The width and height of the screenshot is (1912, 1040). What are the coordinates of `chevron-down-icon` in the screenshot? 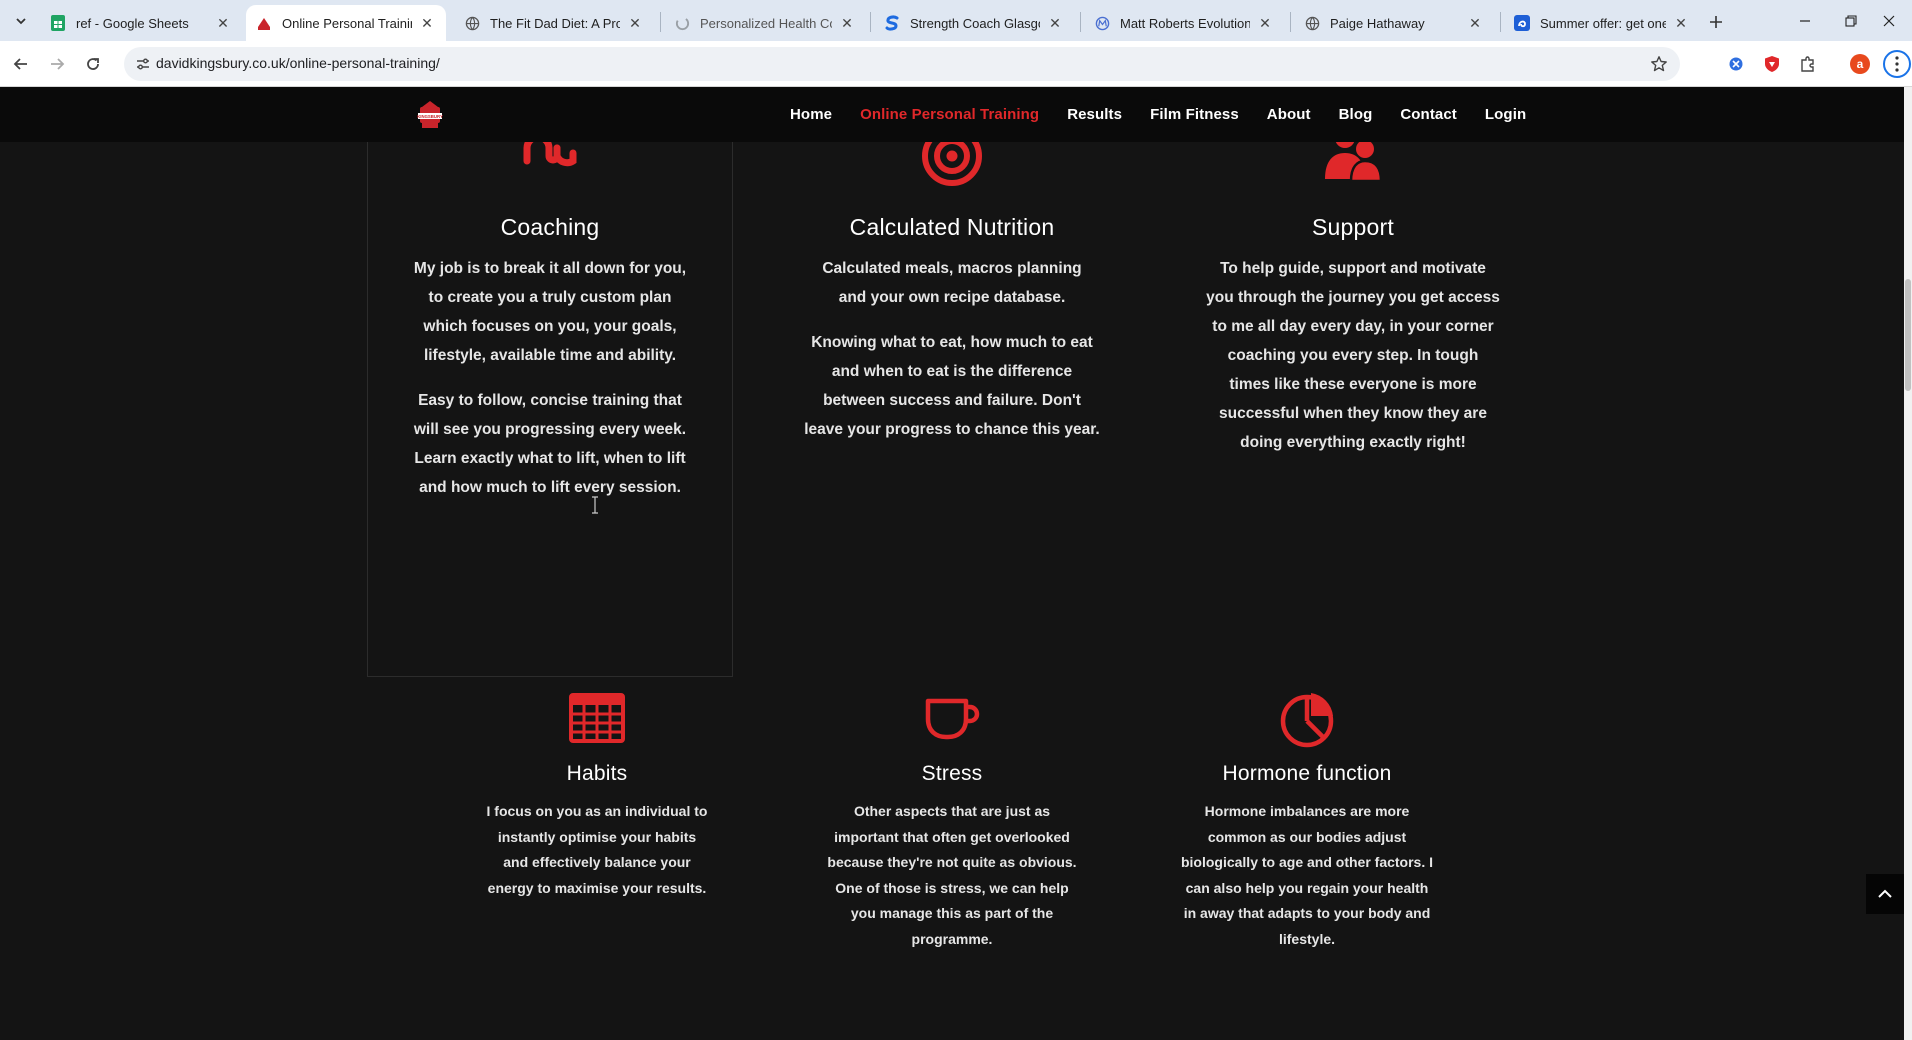 It's located at (21, 21).